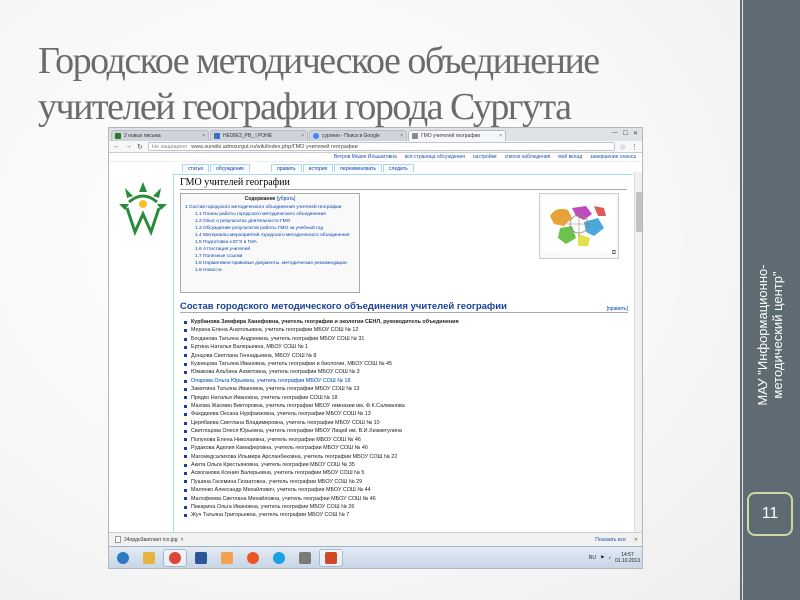  I want to click on tab-label: сургеин - Поиск в Google, so click(351, 136).